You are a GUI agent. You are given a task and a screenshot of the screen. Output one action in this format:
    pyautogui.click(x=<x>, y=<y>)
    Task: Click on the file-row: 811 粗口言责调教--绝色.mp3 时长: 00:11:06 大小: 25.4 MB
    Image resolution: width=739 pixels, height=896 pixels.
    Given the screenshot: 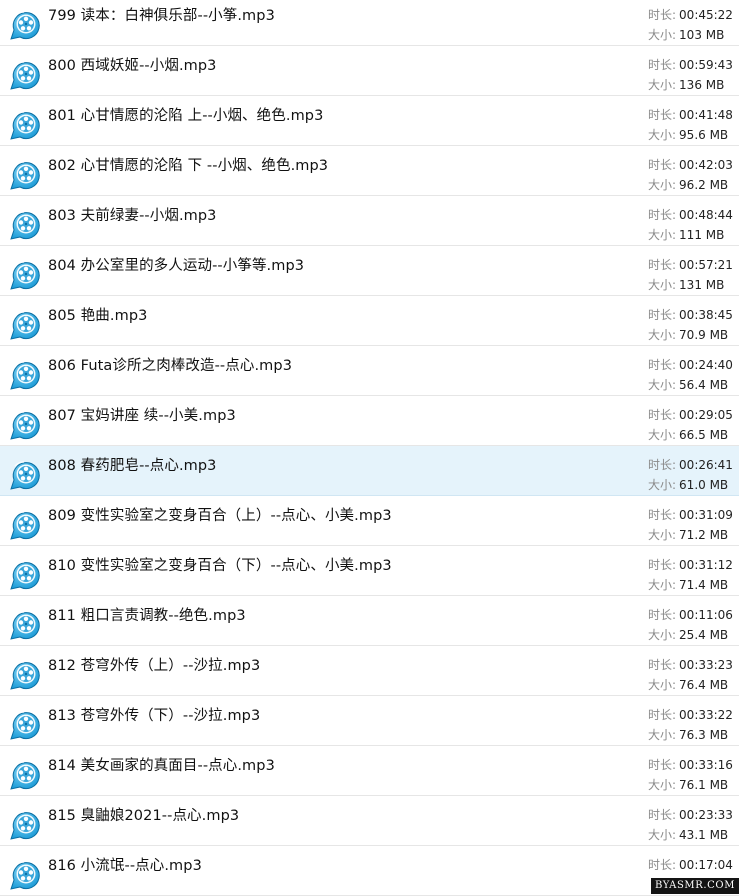 What is the action you would take?
    pyautogui.click(x=369, y=621)
    